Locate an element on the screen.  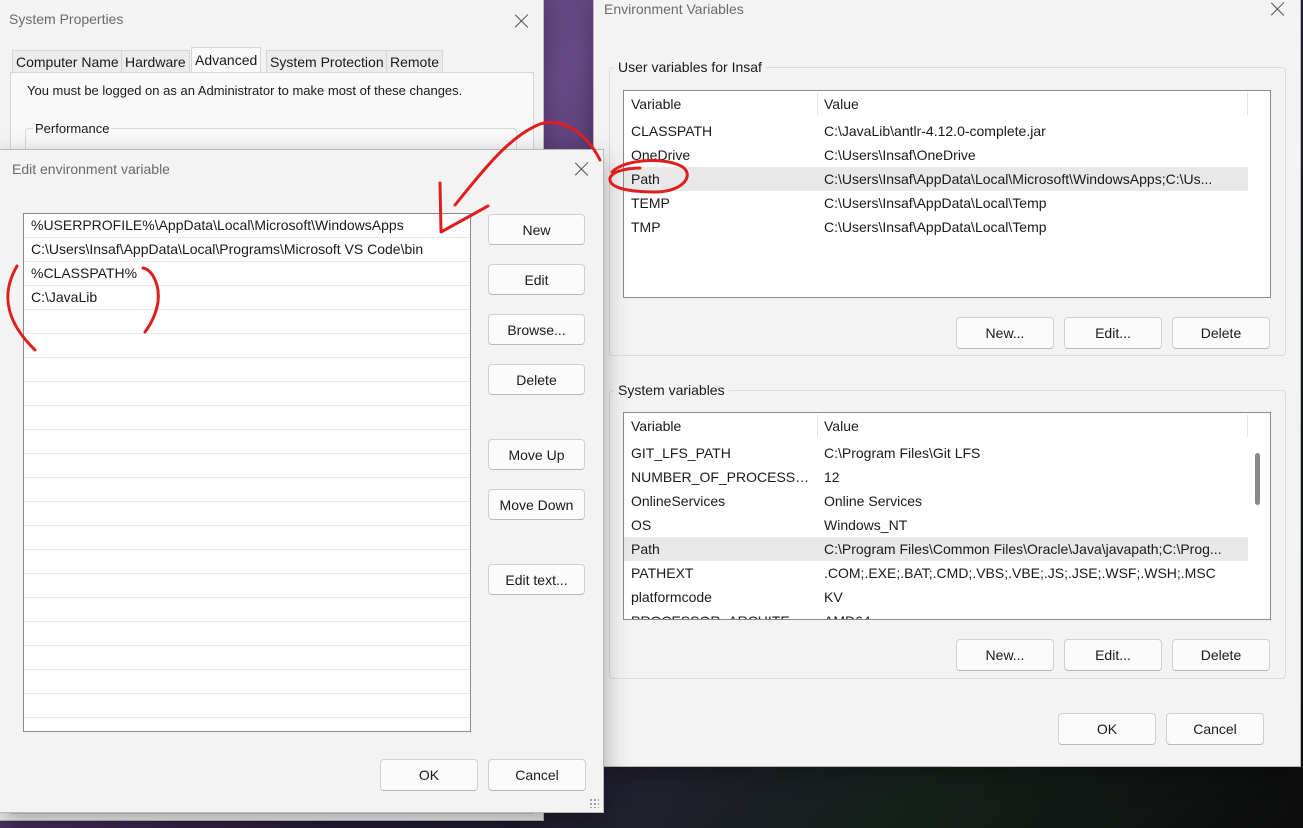
user-var-row-onedrive: OneDrive C:\Users\Insaf\OneDrive is located at coordinates (936, 155).